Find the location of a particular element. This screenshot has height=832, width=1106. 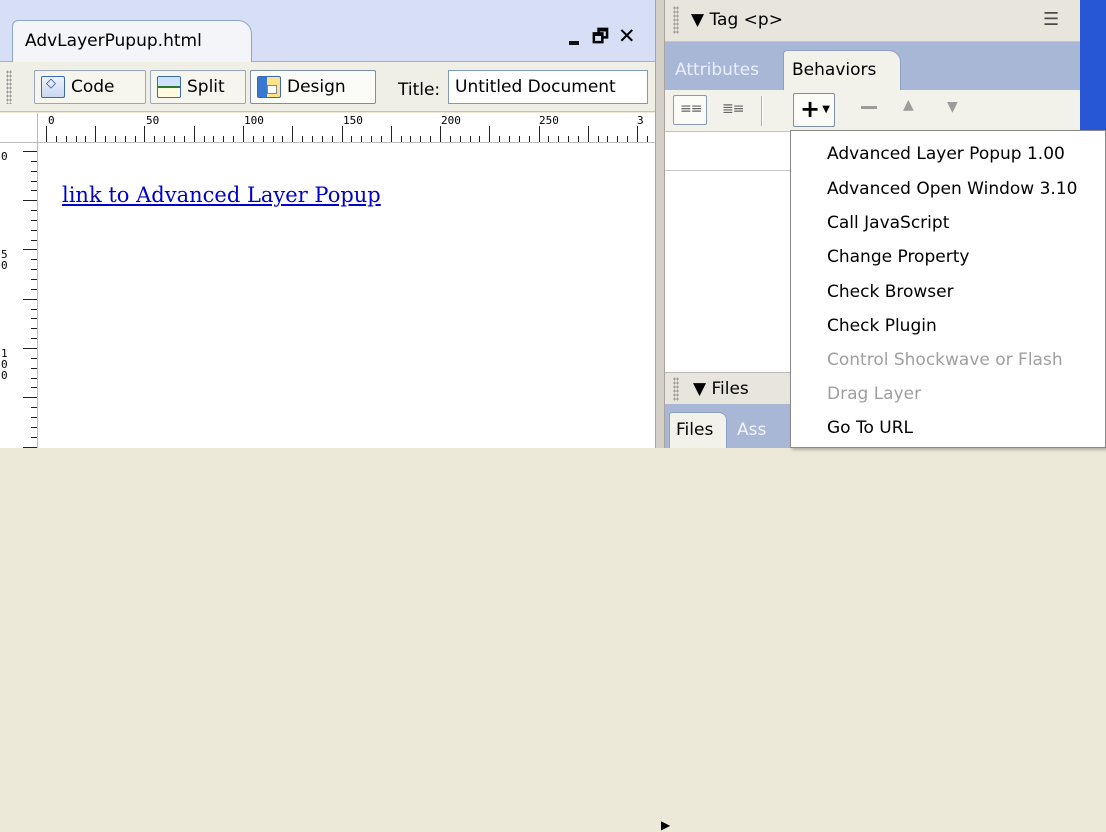

behaviors-toolbar: ≡≡ ≣≡ + ▼ ▲ ▼ is located at coordinates (872, 111).